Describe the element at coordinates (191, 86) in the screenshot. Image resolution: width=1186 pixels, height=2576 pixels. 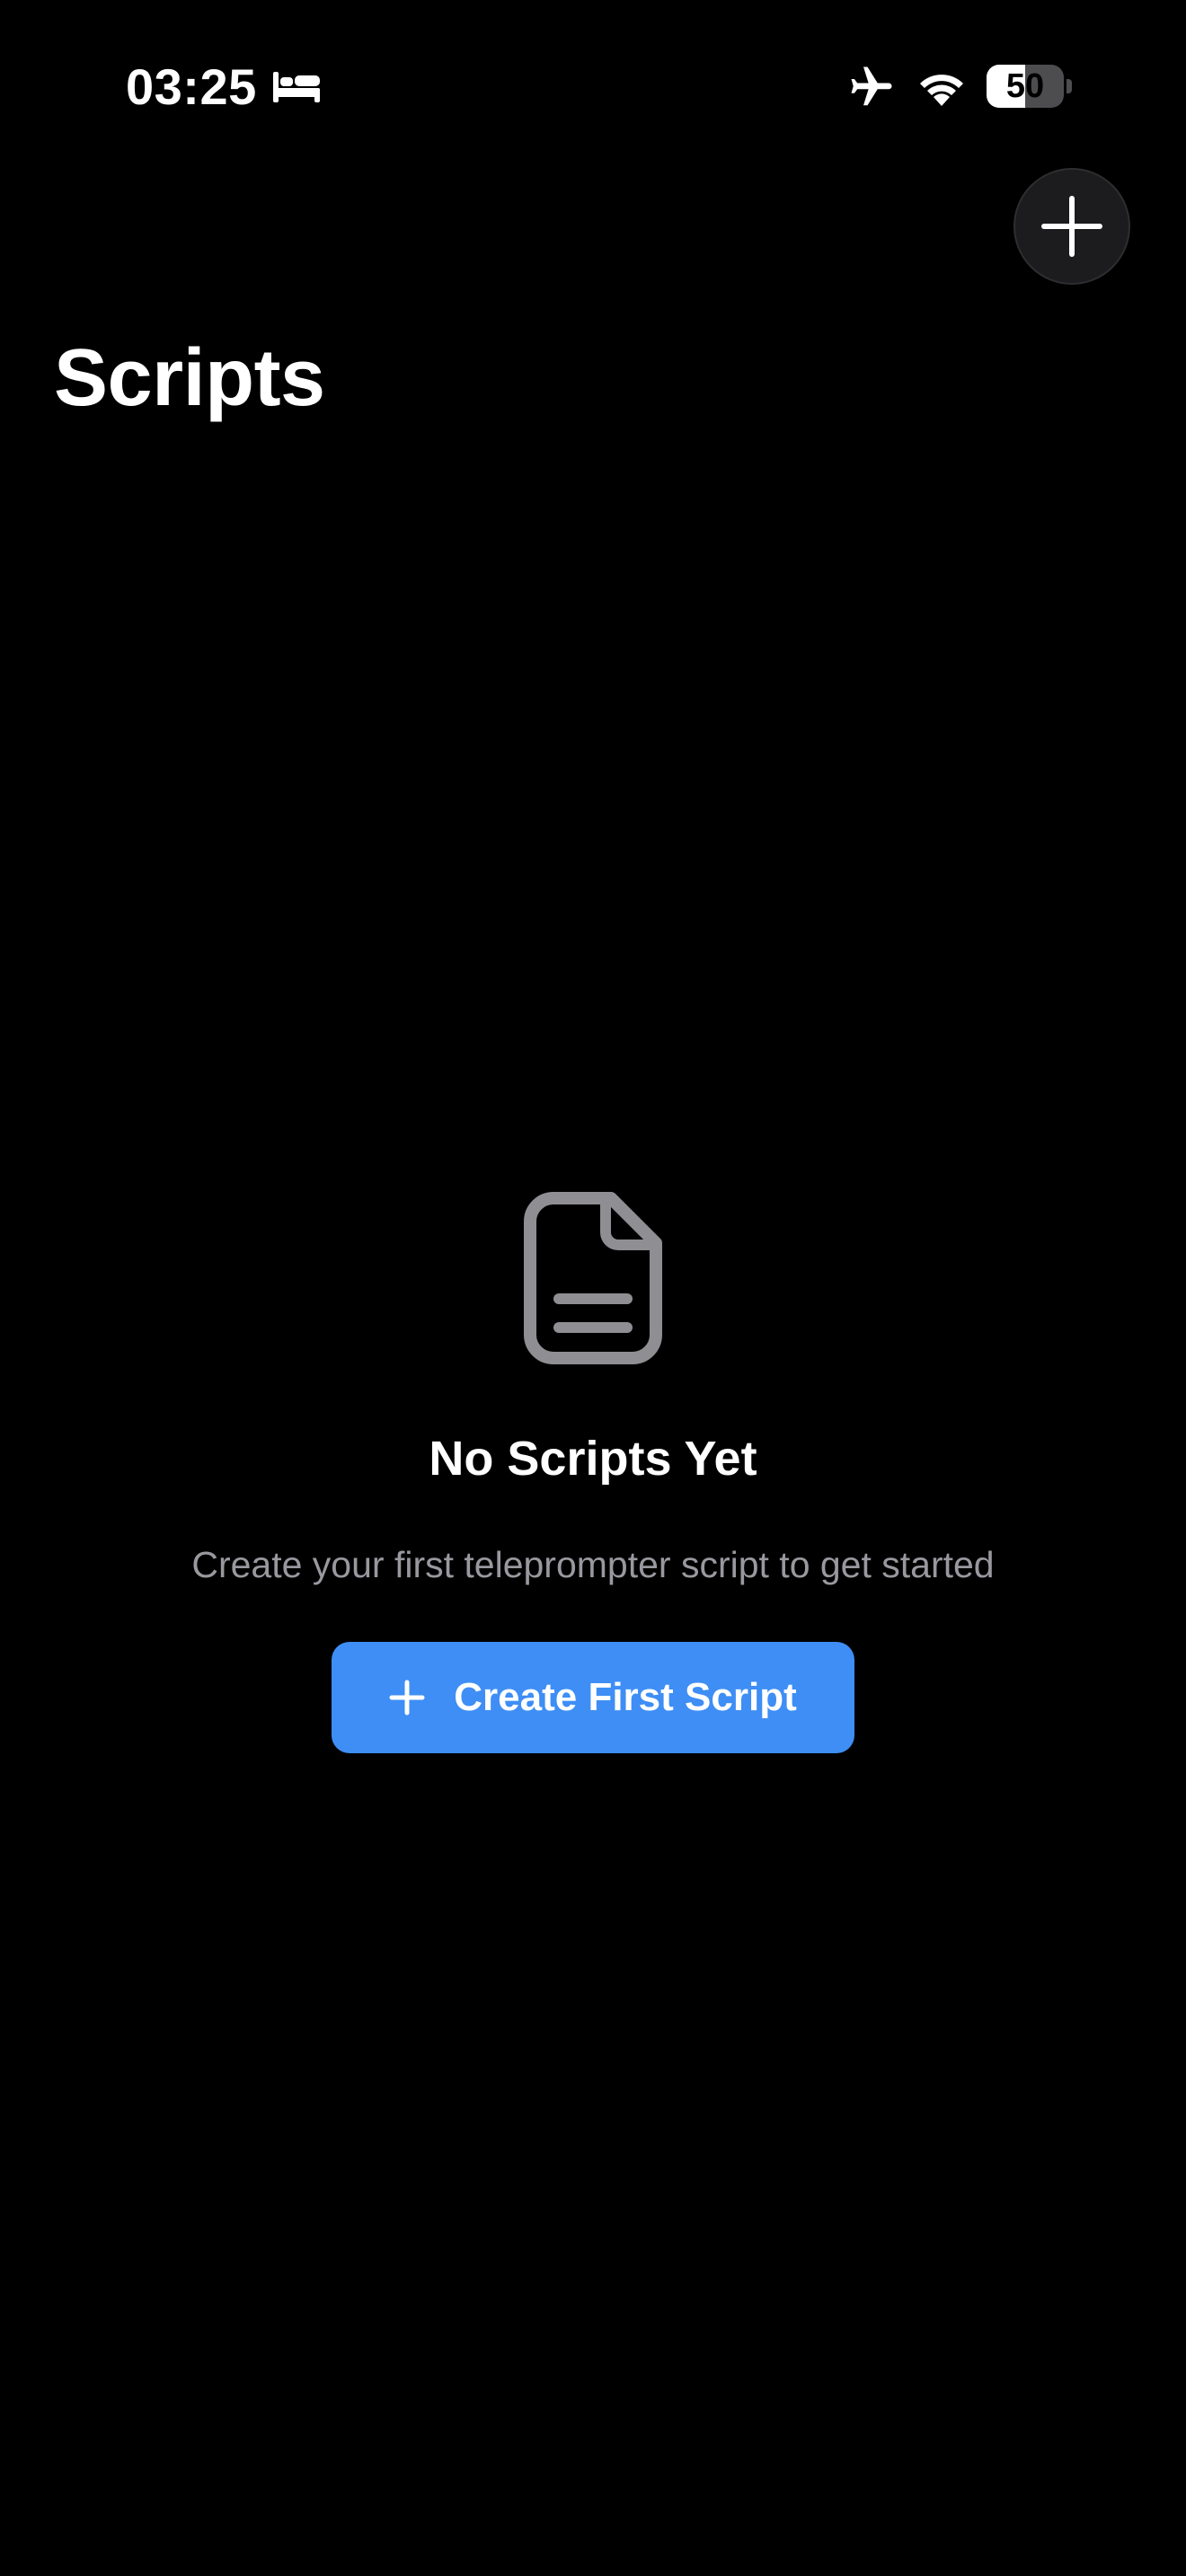
I see `status-time: 03:25` at that location.